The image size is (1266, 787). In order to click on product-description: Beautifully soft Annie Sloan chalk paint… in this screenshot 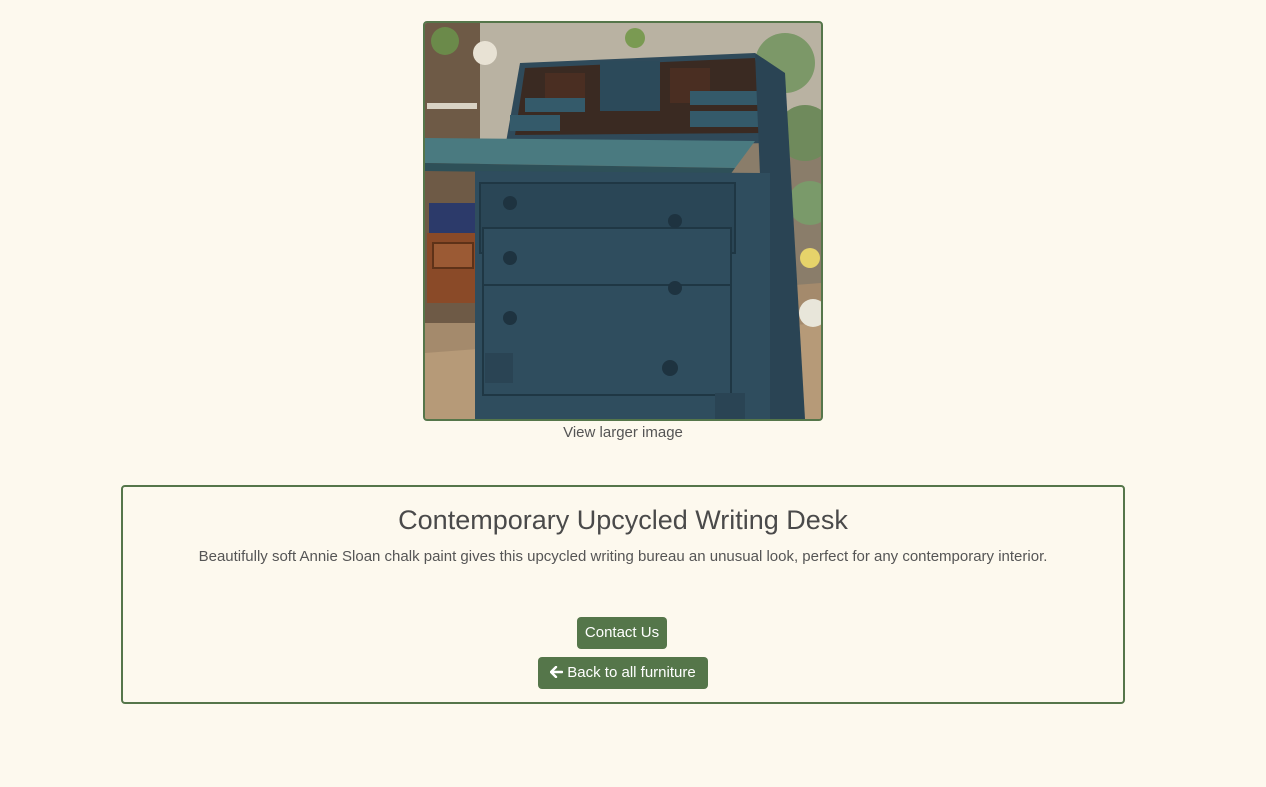, I will do `click(623, 556)`.